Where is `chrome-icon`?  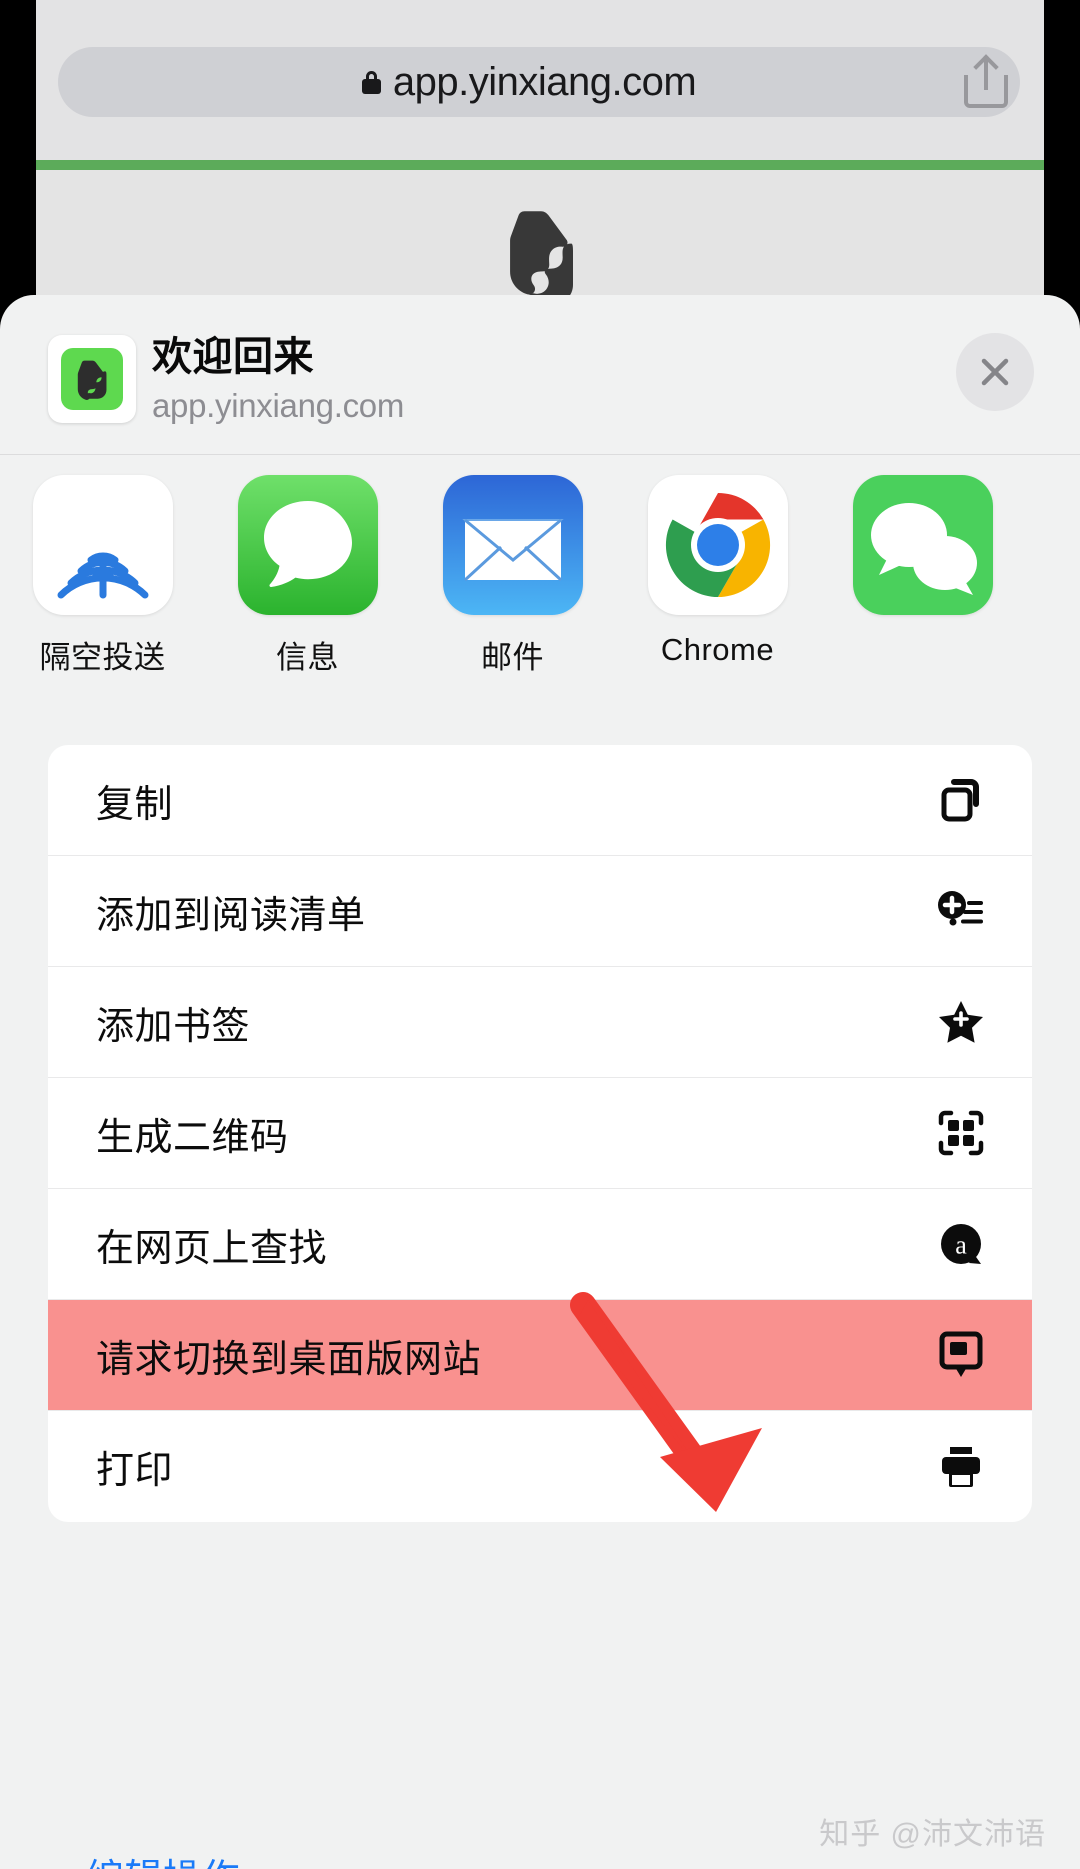
chrome-icon is located at coordinates (717, 545).